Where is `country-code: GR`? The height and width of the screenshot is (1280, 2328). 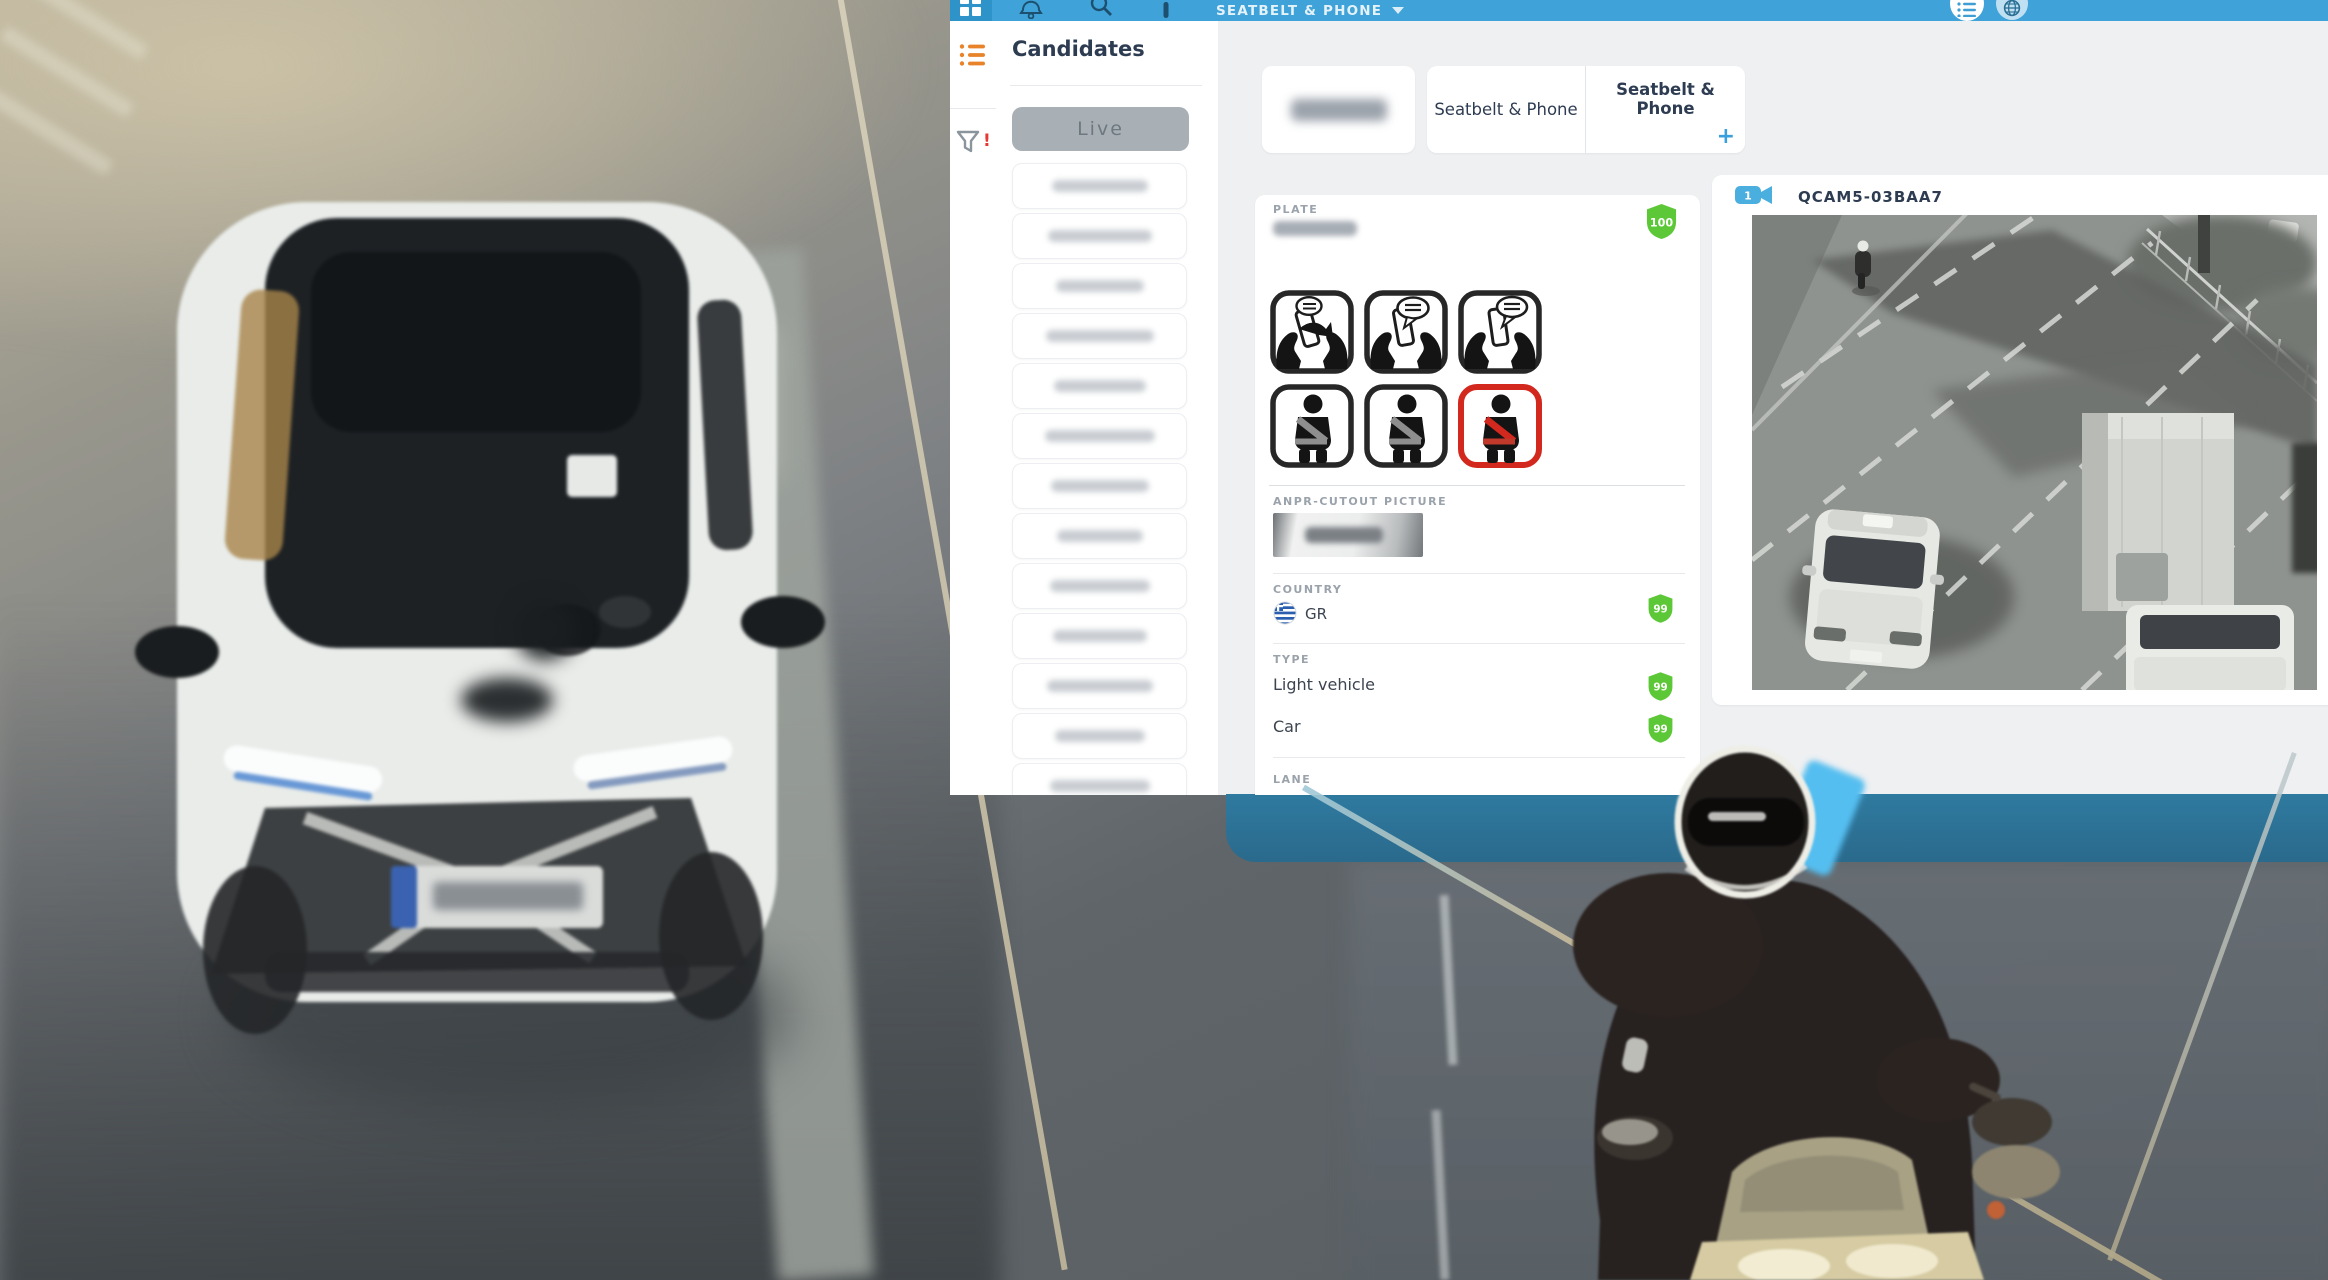
country-code: GR is located at coordinates (1316, 614).